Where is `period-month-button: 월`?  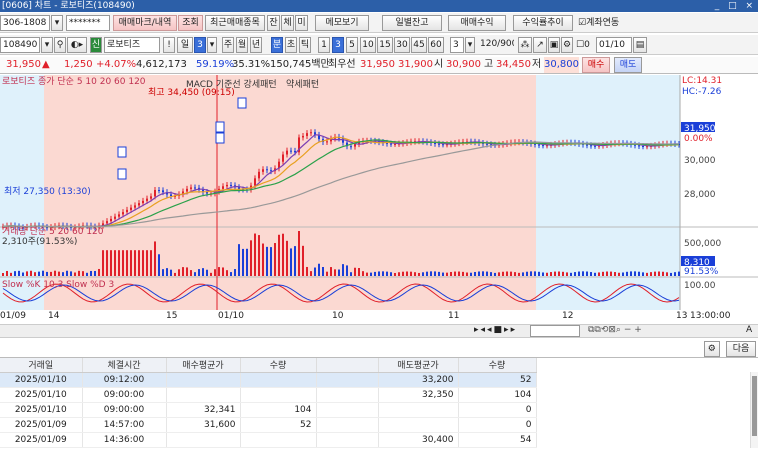
period-month-button: 월 is located at coordinates (242, 45).